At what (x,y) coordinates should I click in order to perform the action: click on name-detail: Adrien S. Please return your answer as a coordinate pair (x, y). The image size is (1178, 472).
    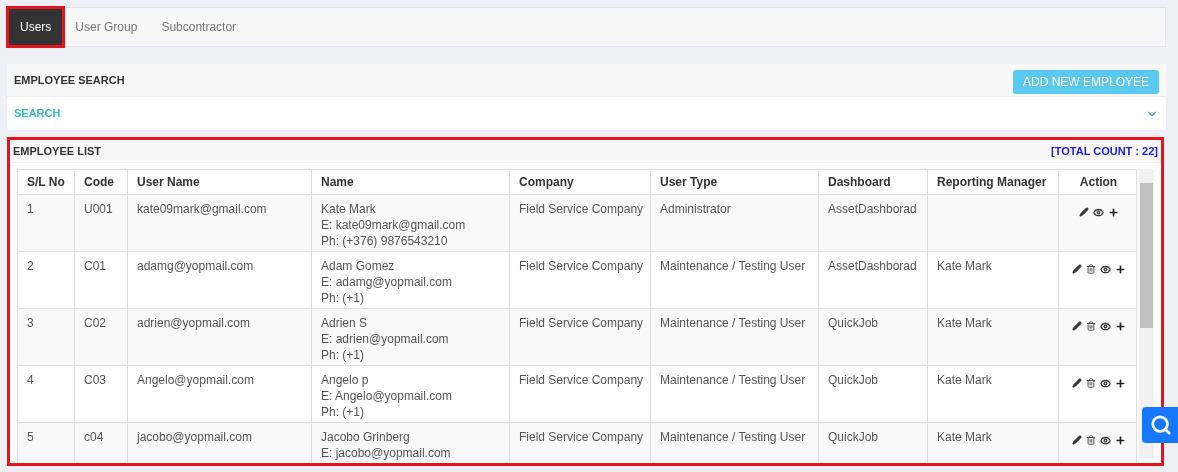
    Looking at the image, I should click on (345, 323).